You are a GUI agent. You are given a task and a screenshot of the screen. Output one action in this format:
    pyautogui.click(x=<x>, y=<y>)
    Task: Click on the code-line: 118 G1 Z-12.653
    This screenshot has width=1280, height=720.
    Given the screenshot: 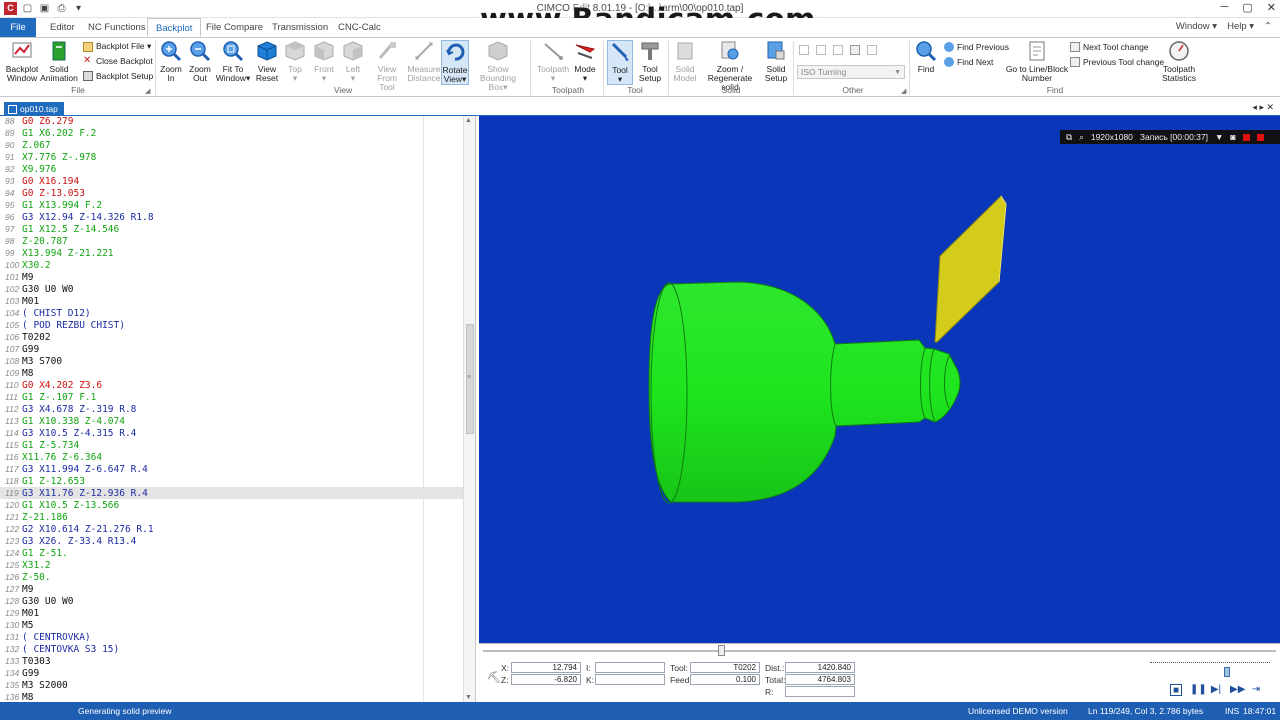 What is the action you would take?
    pyautogui.click(x=231, y=481)
    